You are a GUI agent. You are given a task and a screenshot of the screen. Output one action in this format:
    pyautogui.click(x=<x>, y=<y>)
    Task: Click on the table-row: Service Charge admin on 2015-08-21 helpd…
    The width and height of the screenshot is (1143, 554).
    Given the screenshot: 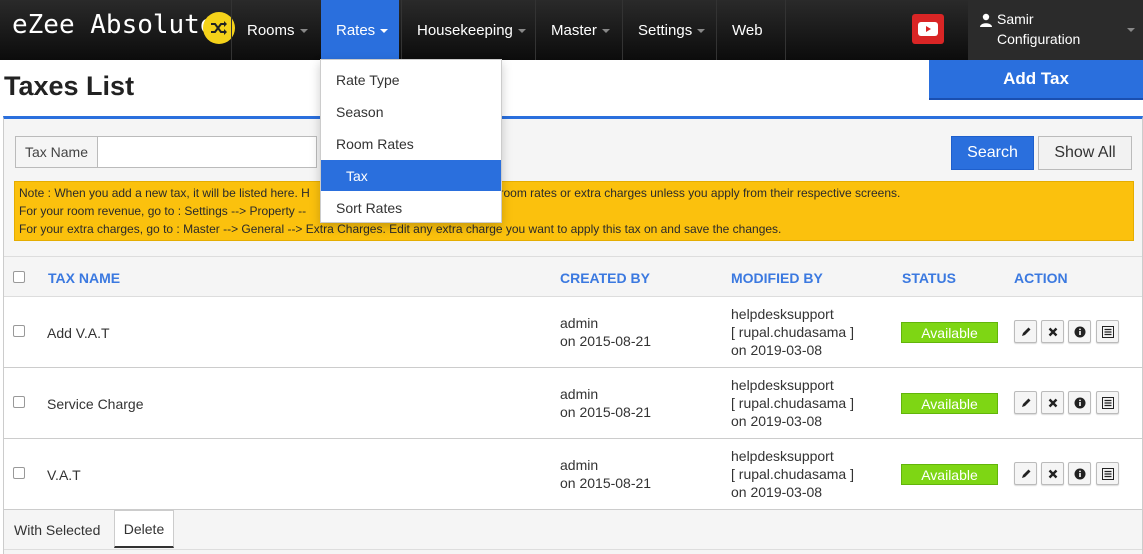 What is the action you would take?
    pyautogui.click(x=573, y=403)
    